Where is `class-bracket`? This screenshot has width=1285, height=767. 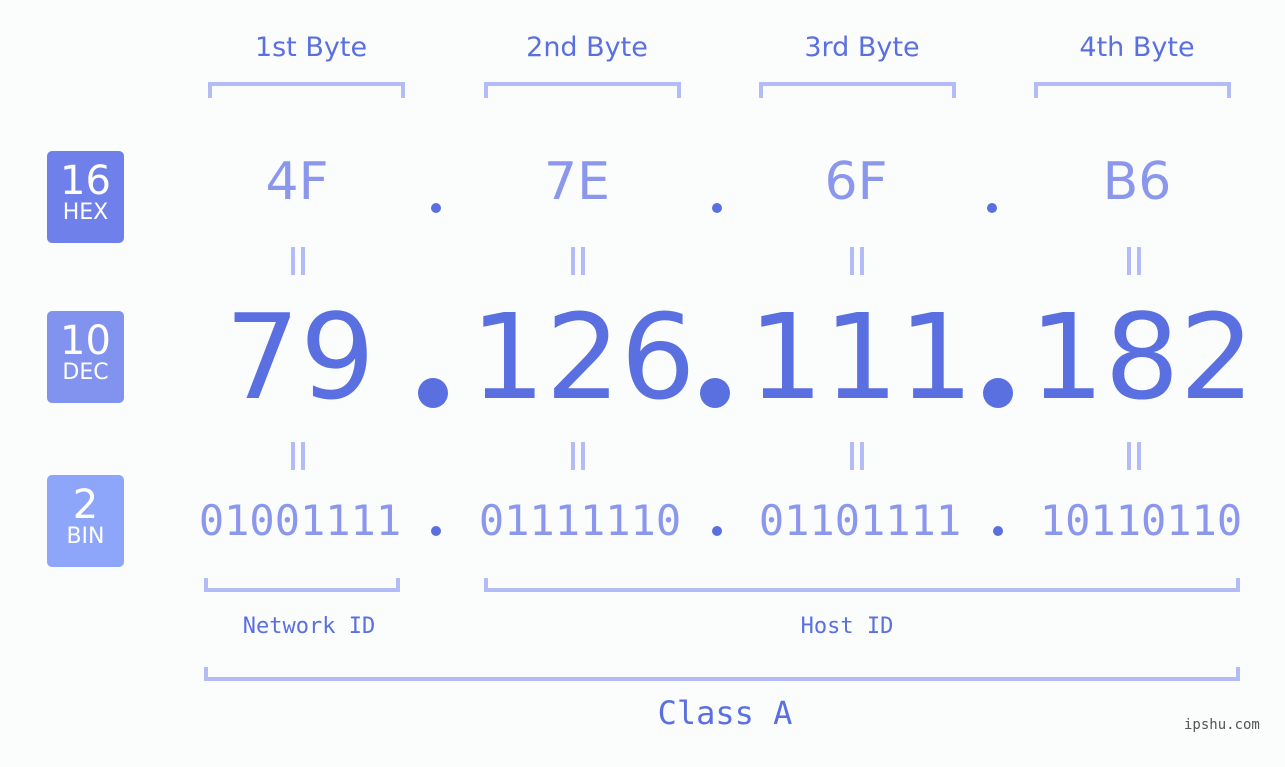 class-bracket is located at coordinates (722, 674).